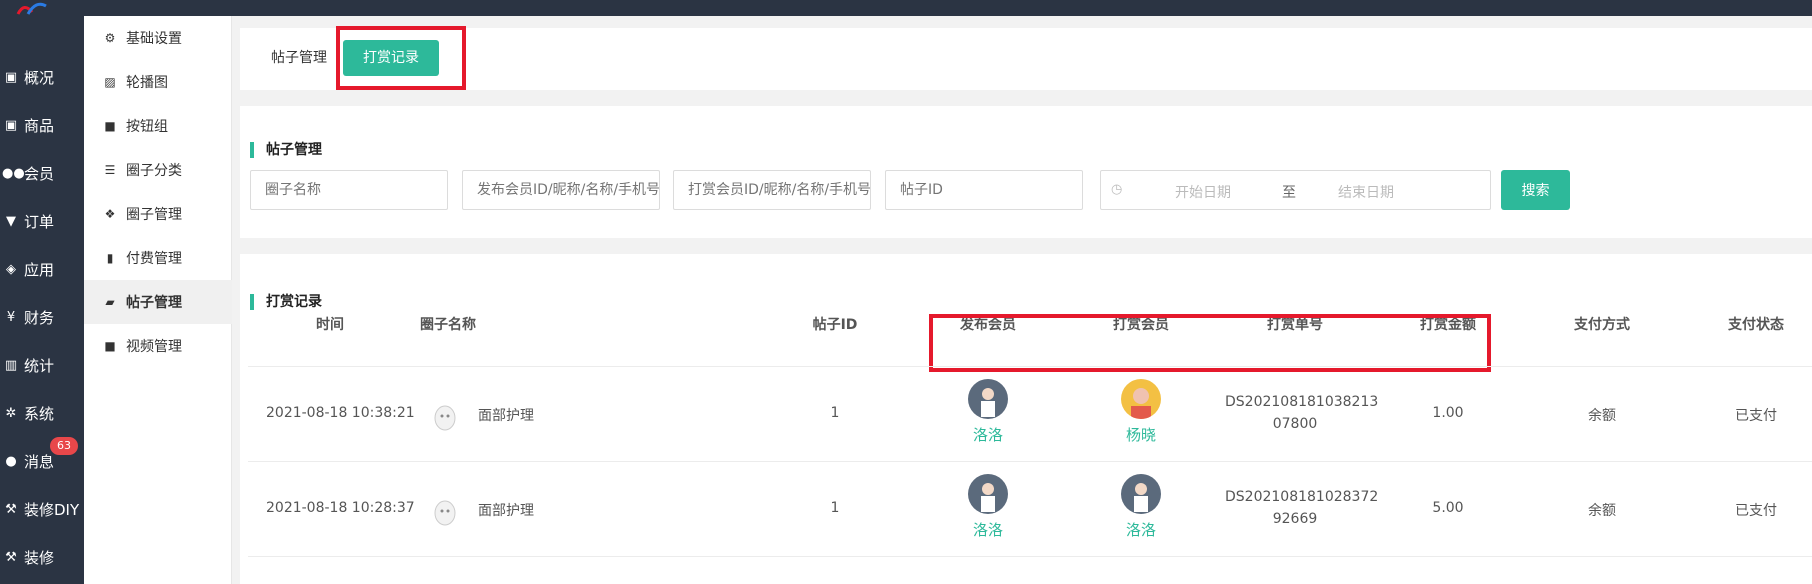  What do you see at coordinates (1141, 529) in the screenshot?
I see `rewarder-name: 洛洛` at bounding box center [1141, 529].